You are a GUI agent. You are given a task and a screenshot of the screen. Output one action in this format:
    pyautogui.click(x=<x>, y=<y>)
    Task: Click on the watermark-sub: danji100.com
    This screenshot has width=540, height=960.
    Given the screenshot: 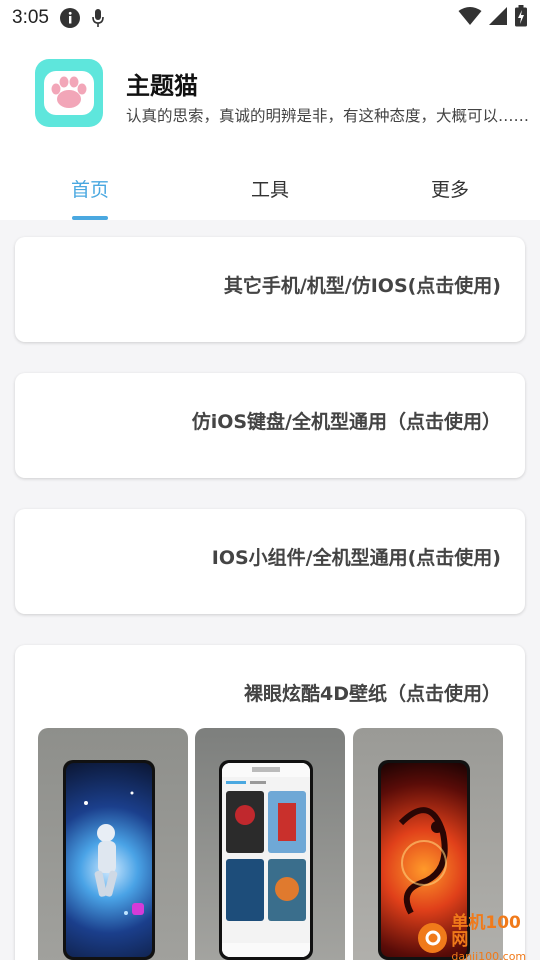 What is the action you would take?
    pyautogui.click(x=489, y=954)
    